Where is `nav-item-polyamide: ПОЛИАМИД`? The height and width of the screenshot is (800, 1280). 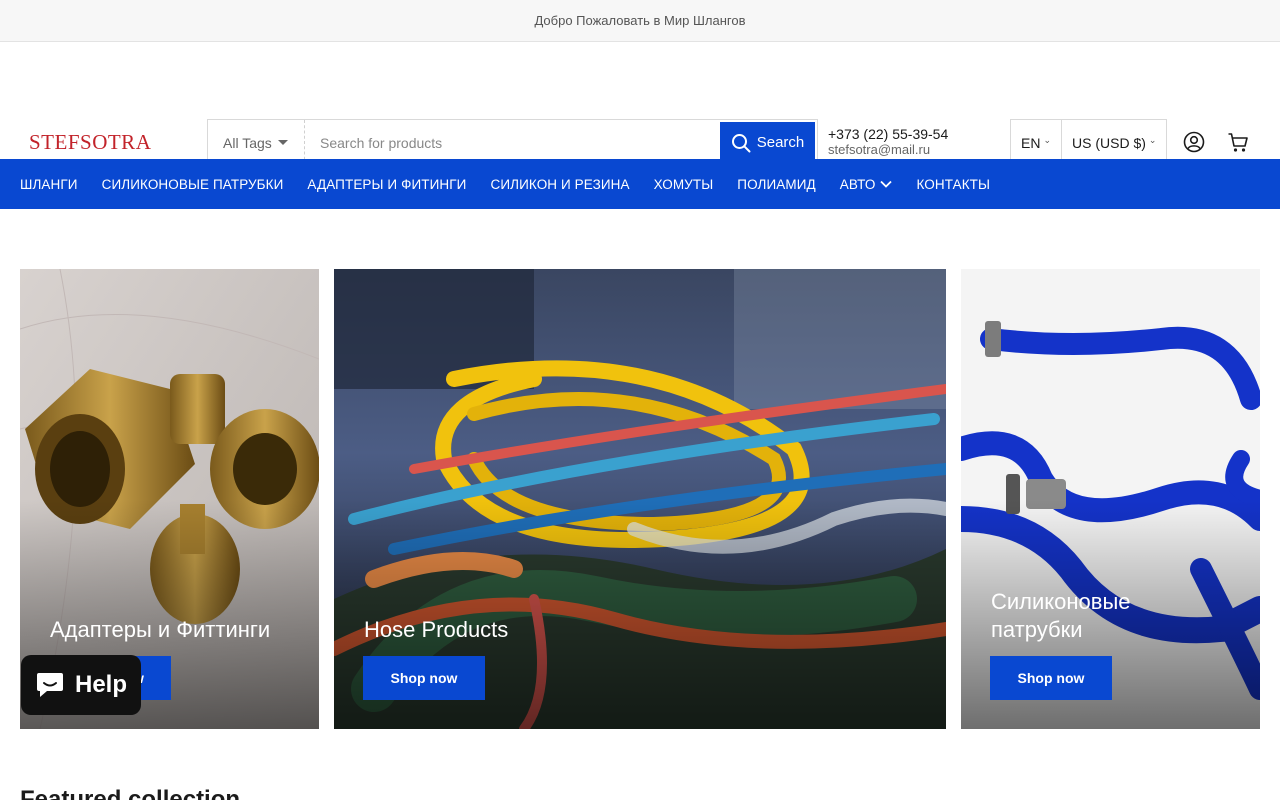
nav-item-polyamide: ПОЛИАМИД is located at coordinates (776, 184).